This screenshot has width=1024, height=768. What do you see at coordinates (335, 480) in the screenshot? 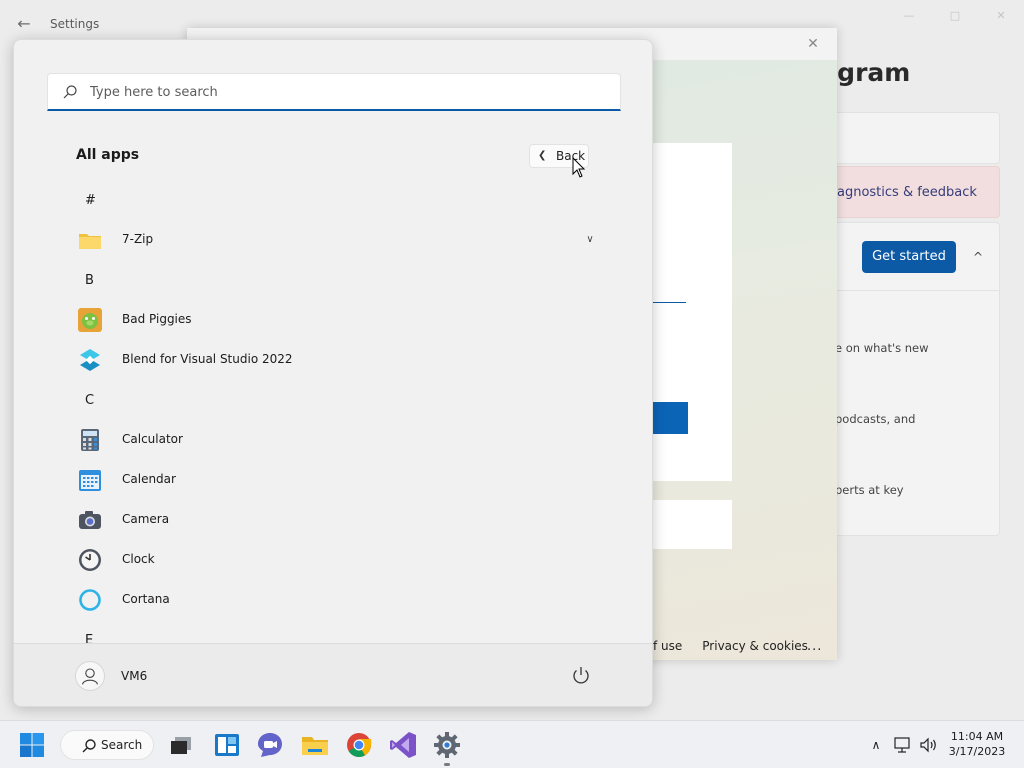
I see `list-item-calendar: Calendar` at bounding box center [335, 480].